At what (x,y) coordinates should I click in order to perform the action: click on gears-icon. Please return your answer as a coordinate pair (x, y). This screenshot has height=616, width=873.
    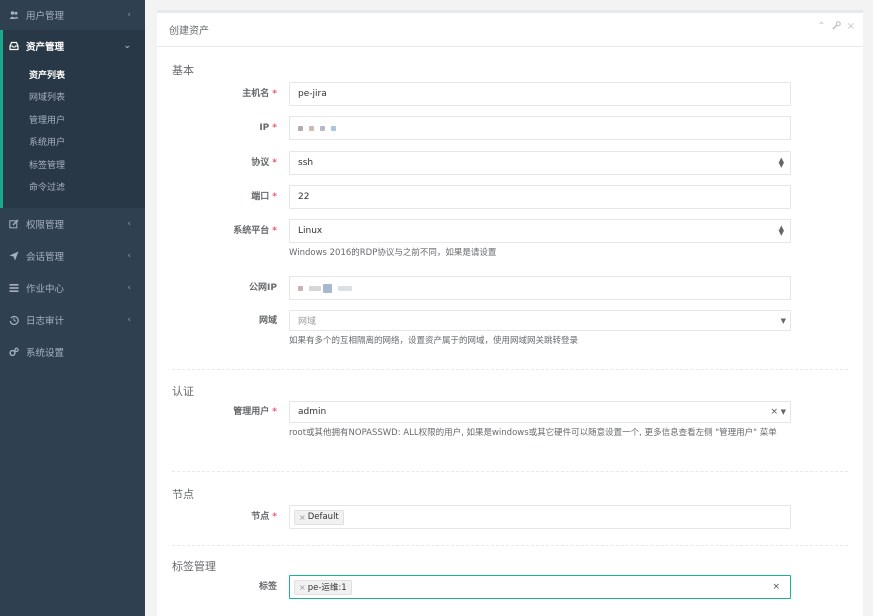
    Looking at the image, I should click on (14, 352).